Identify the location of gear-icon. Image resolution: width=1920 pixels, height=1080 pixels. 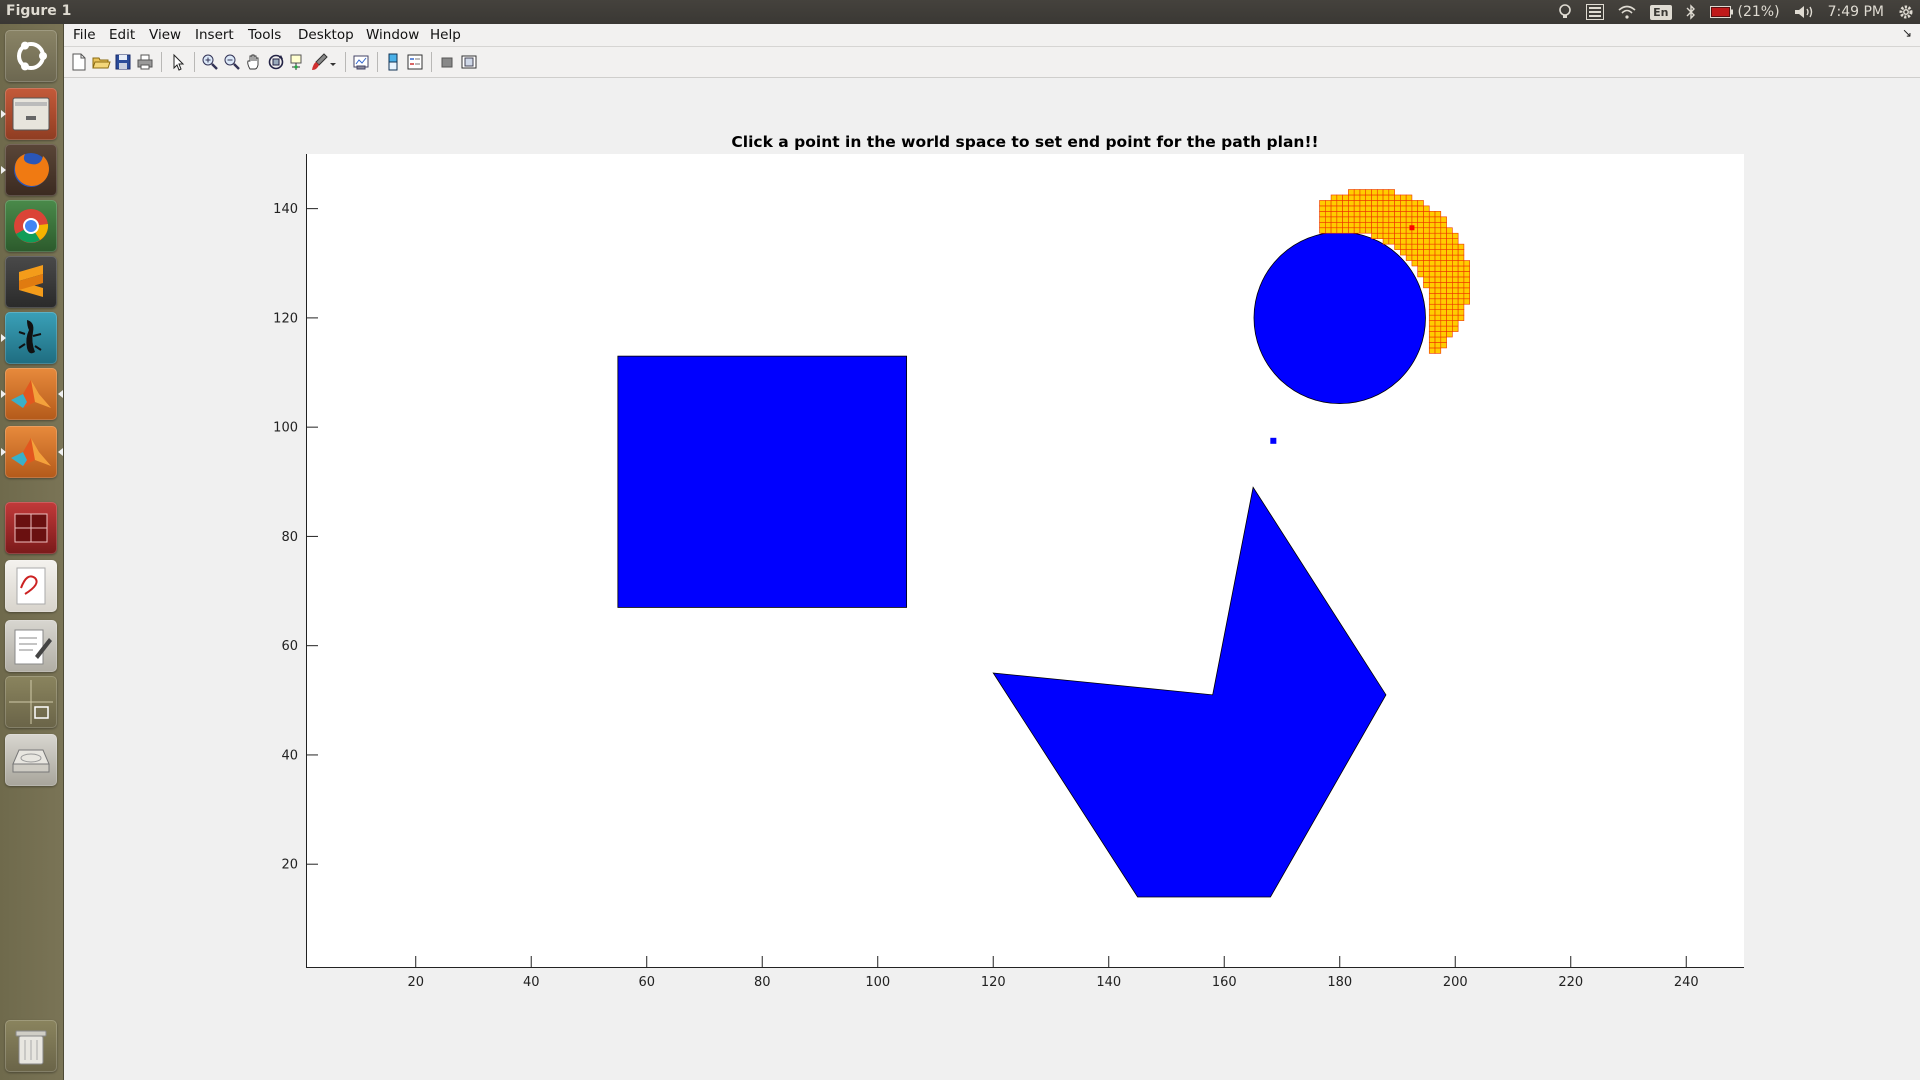
(1906, 12).